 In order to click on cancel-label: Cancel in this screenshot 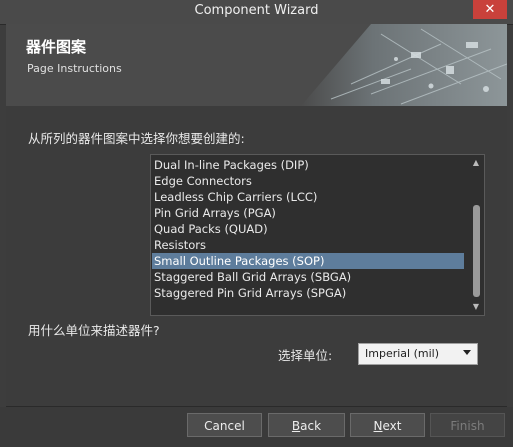, I will do `click(224, 426)`.